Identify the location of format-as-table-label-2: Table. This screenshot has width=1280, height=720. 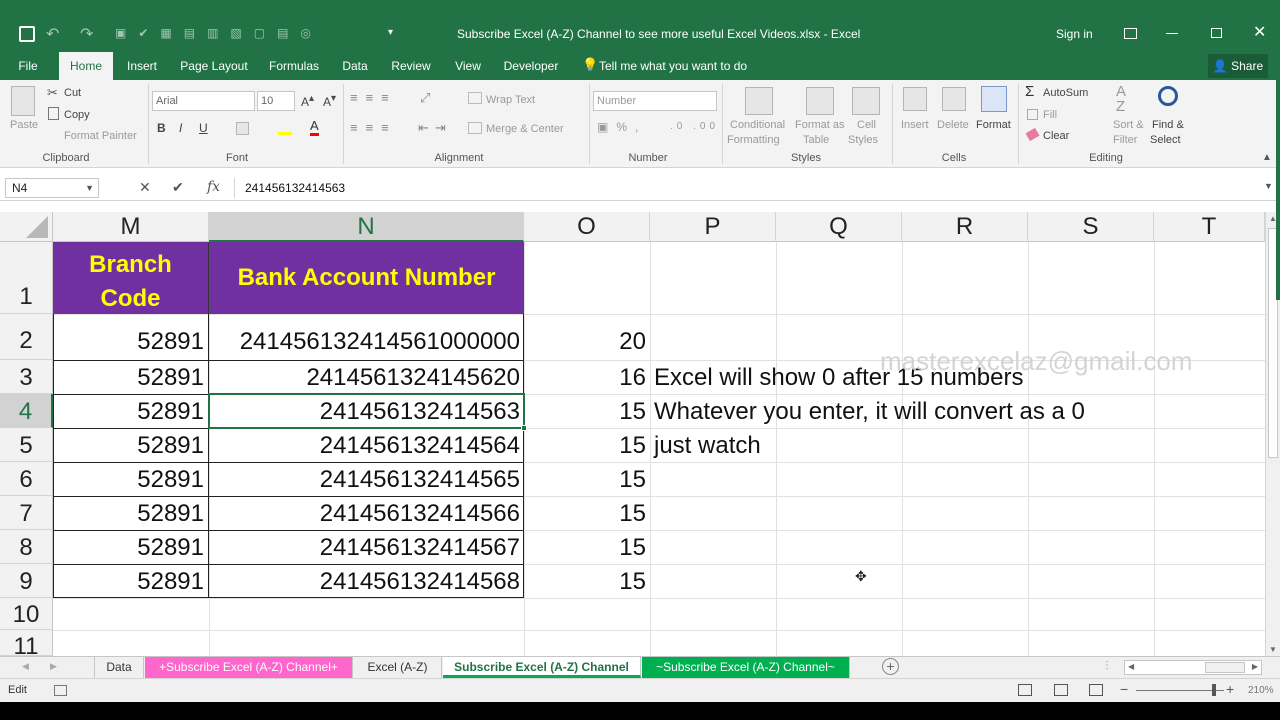
(816, 140).